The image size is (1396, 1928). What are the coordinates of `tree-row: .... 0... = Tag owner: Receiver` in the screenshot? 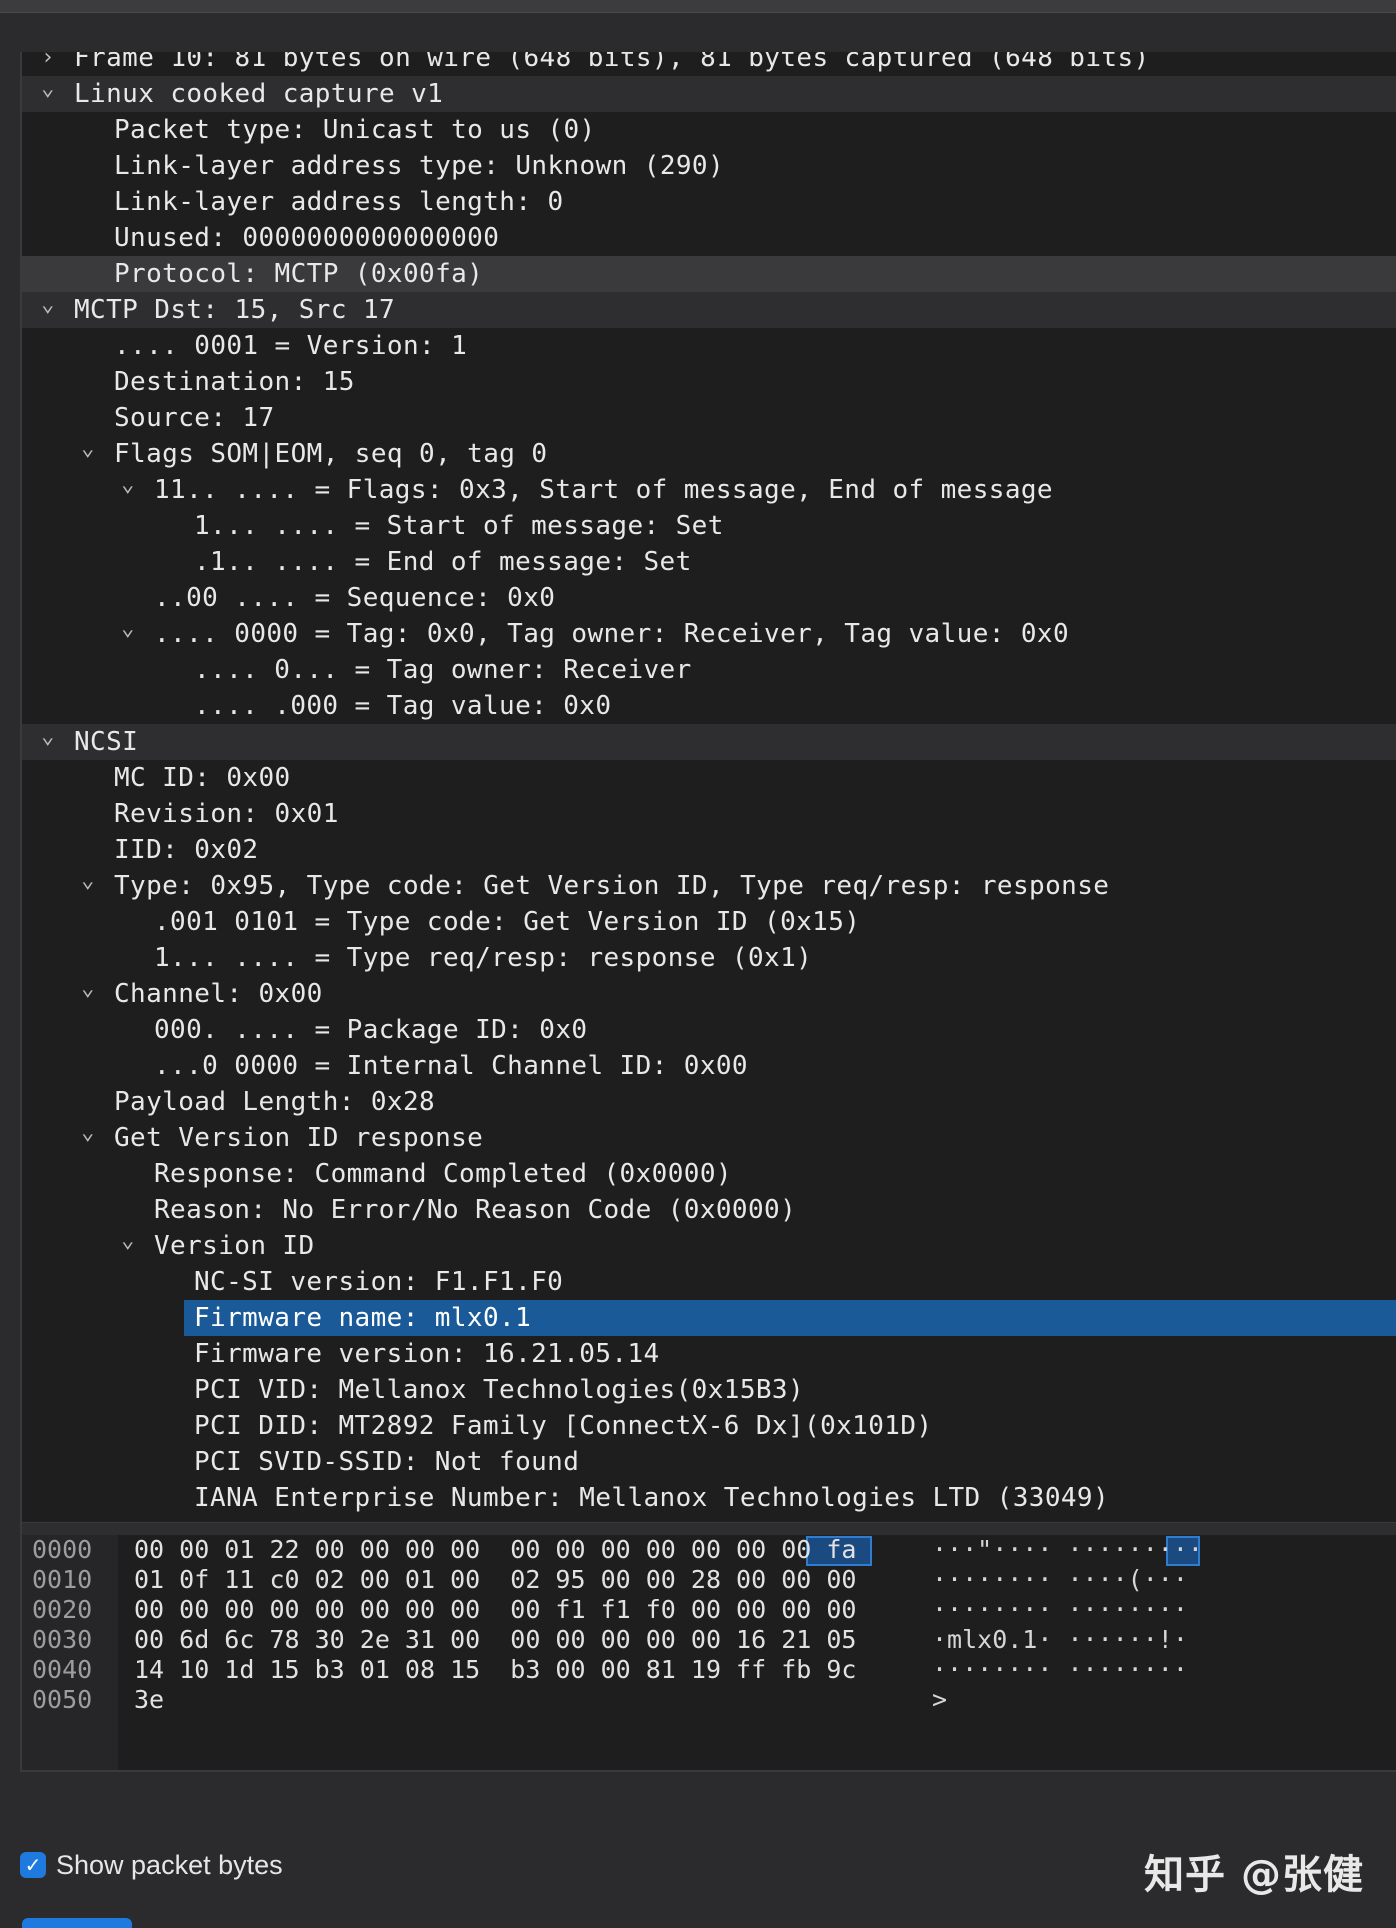 It's located at (709, 670).